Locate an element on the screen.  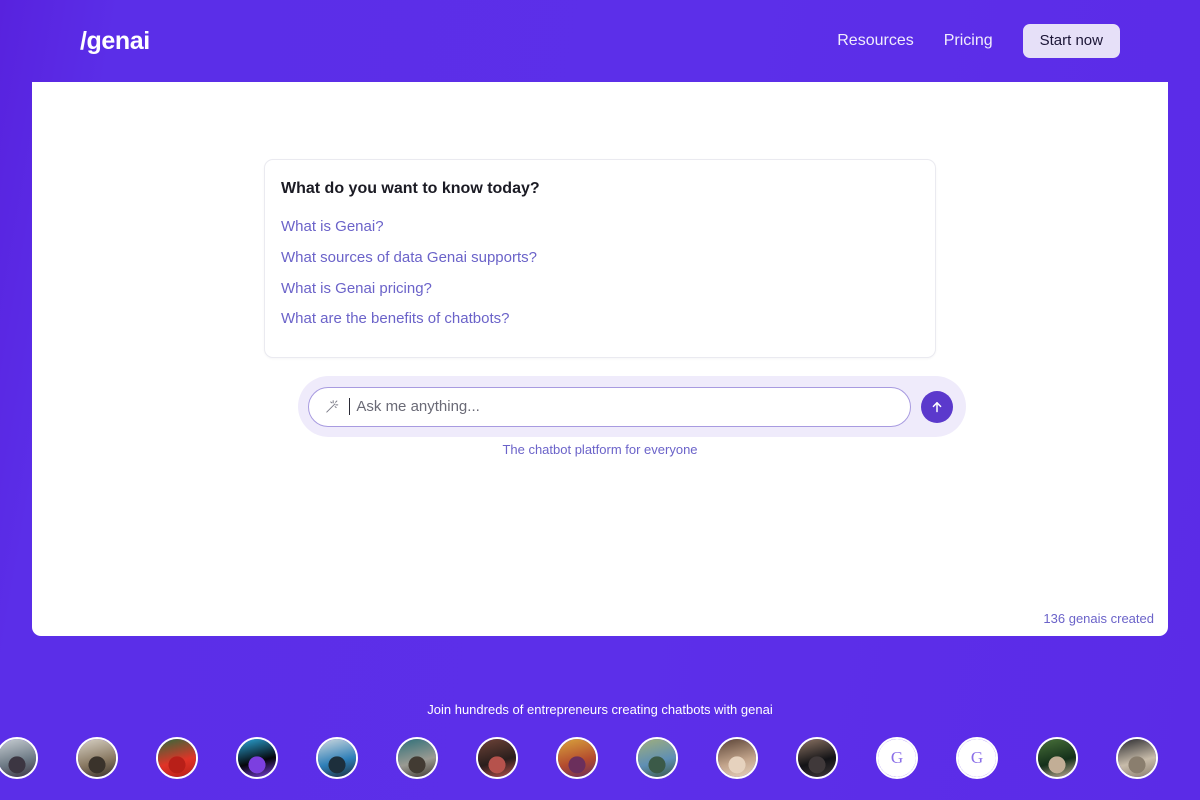
suggestion-item-4: What are the benefits of chatbots? is located at coordinates (600, 319).